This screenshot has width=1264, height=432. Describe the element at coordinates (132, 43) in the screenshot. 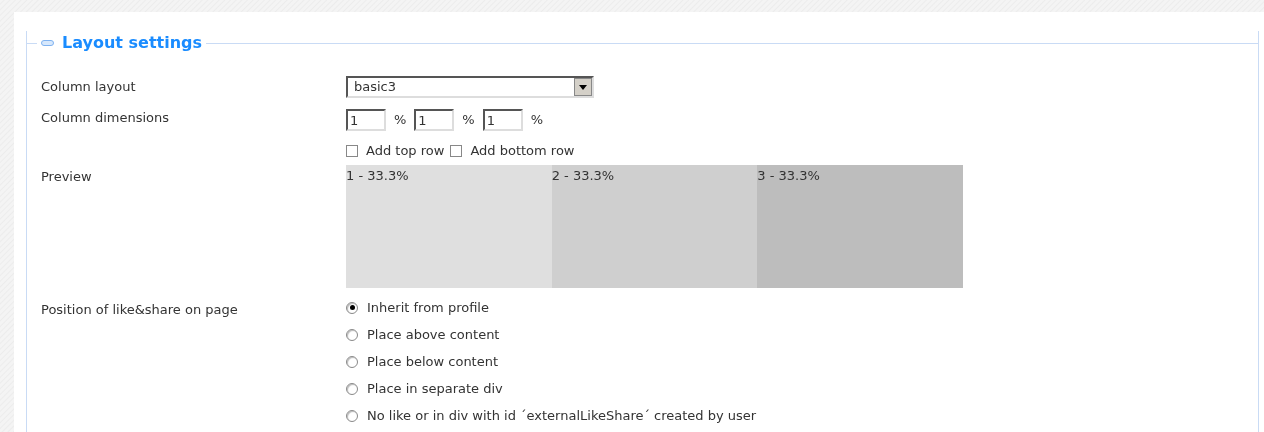

I see `section-title: Layout settings` at that location.